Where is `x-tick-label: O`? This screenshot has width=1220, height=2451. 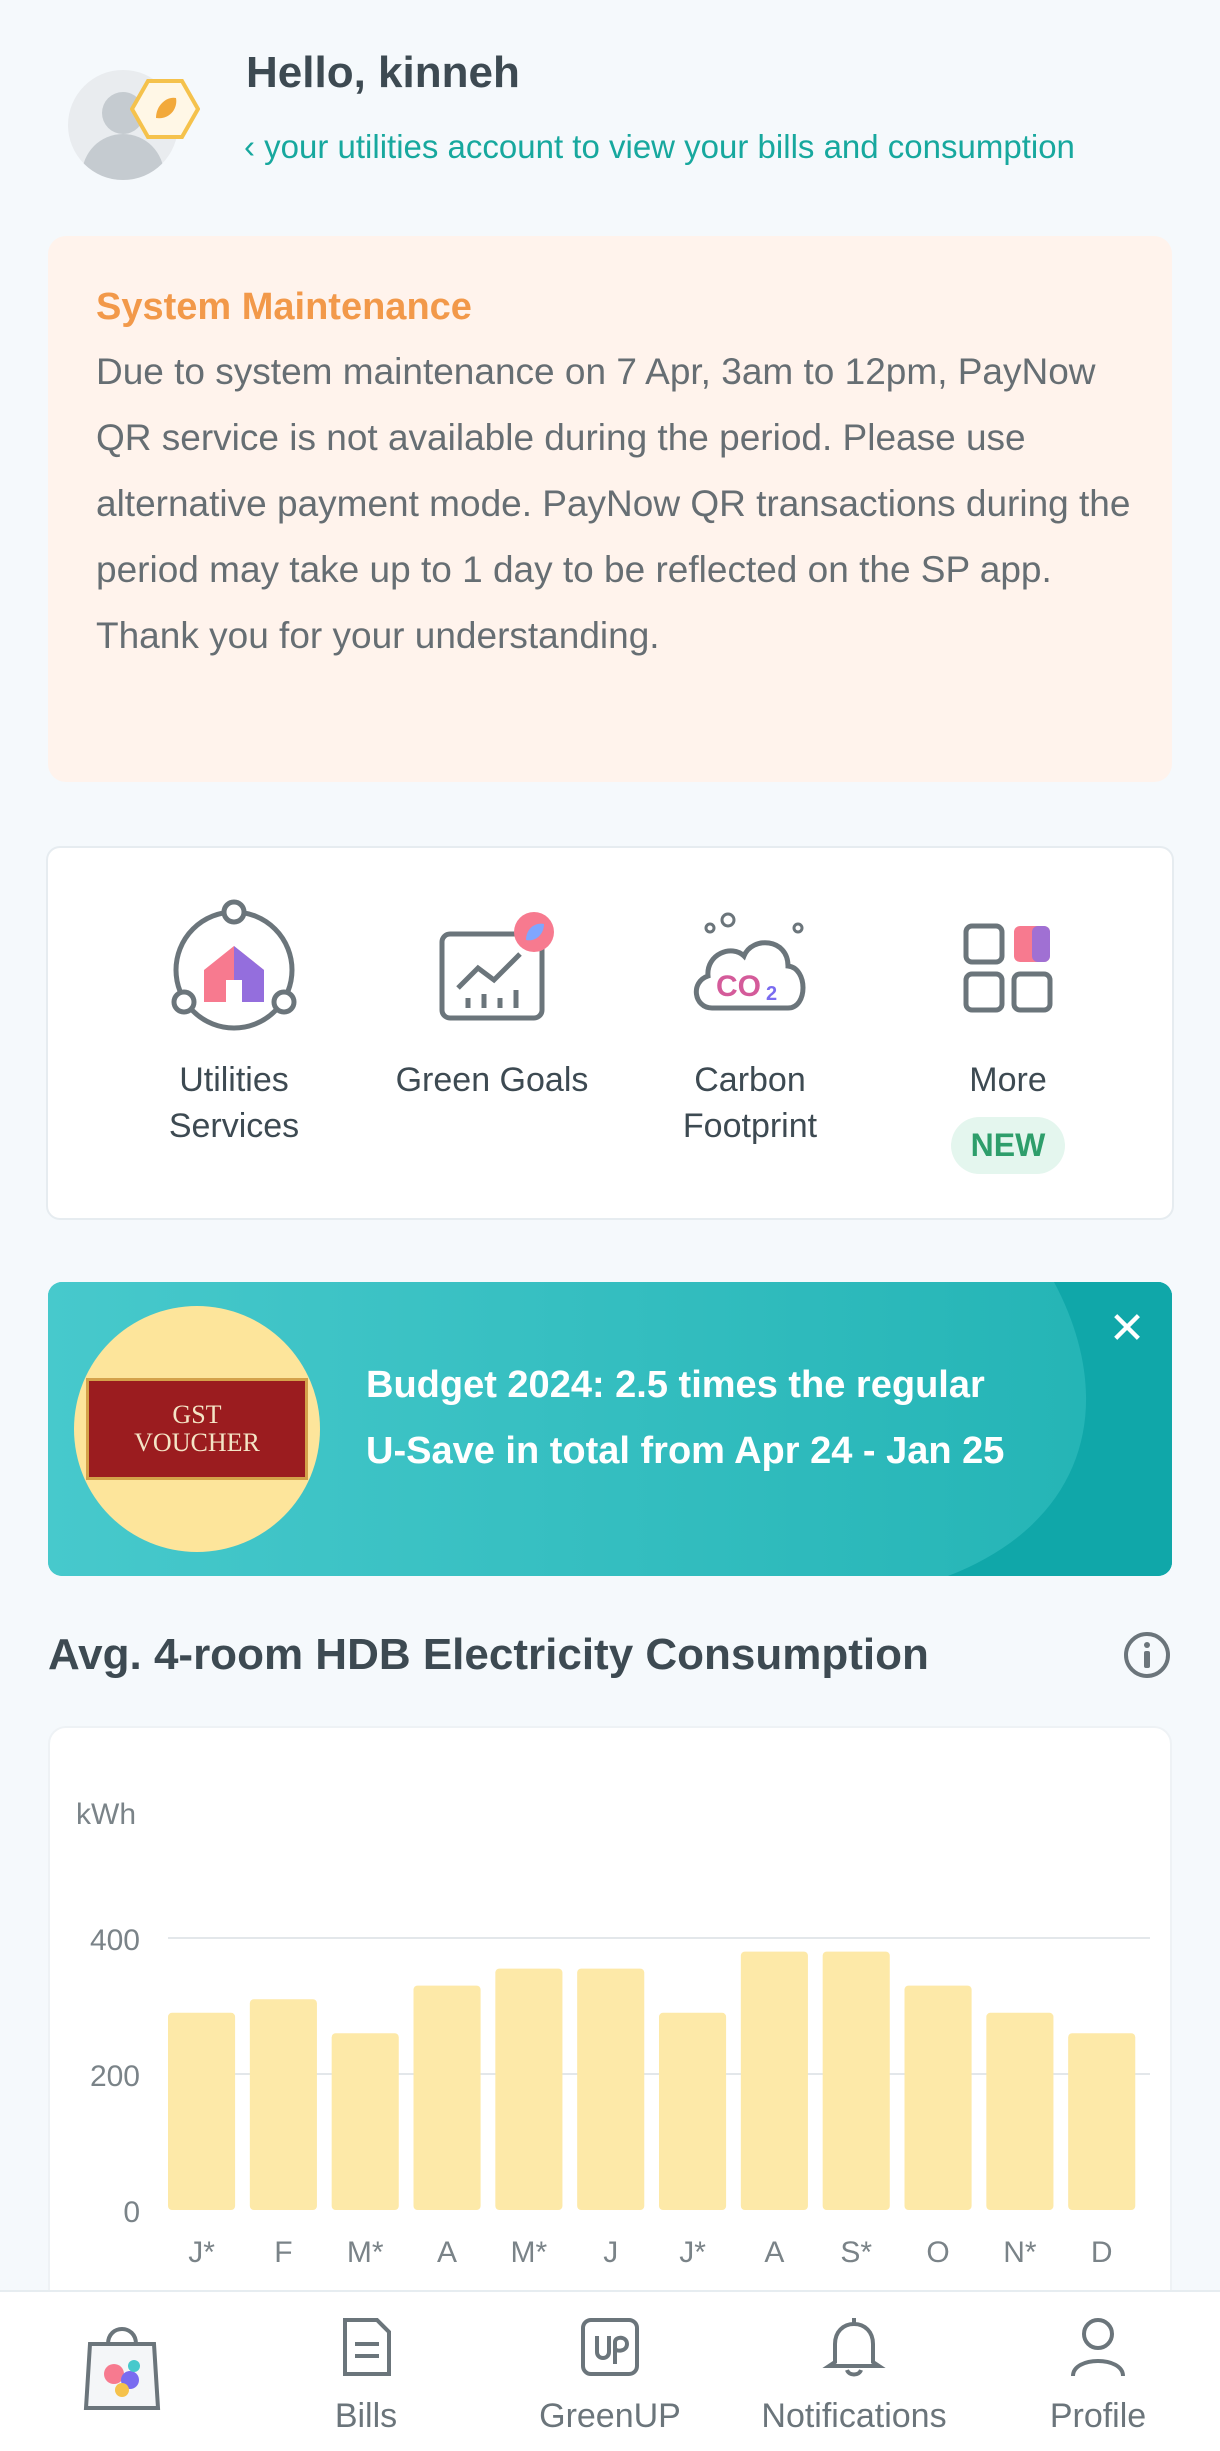
x-tick-label: O is located at coordinates (937, 2252).